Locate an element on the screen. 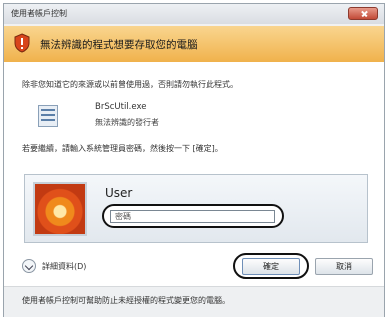 This screenshot has width=390, height=323. instruction-text: 若要繼續，請輸入系統管理員密碼，然後按一下 [確定]。 is located at coordinates (122, 148).